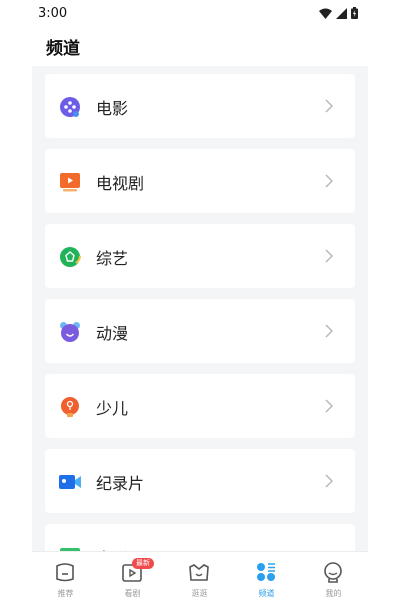 Image resolution: width=400 pixels, height=600 pixels. What do you see at coordinates (325, 13) in the screenshot?
I see `wifi-icon` at bounding box center [325, 13].